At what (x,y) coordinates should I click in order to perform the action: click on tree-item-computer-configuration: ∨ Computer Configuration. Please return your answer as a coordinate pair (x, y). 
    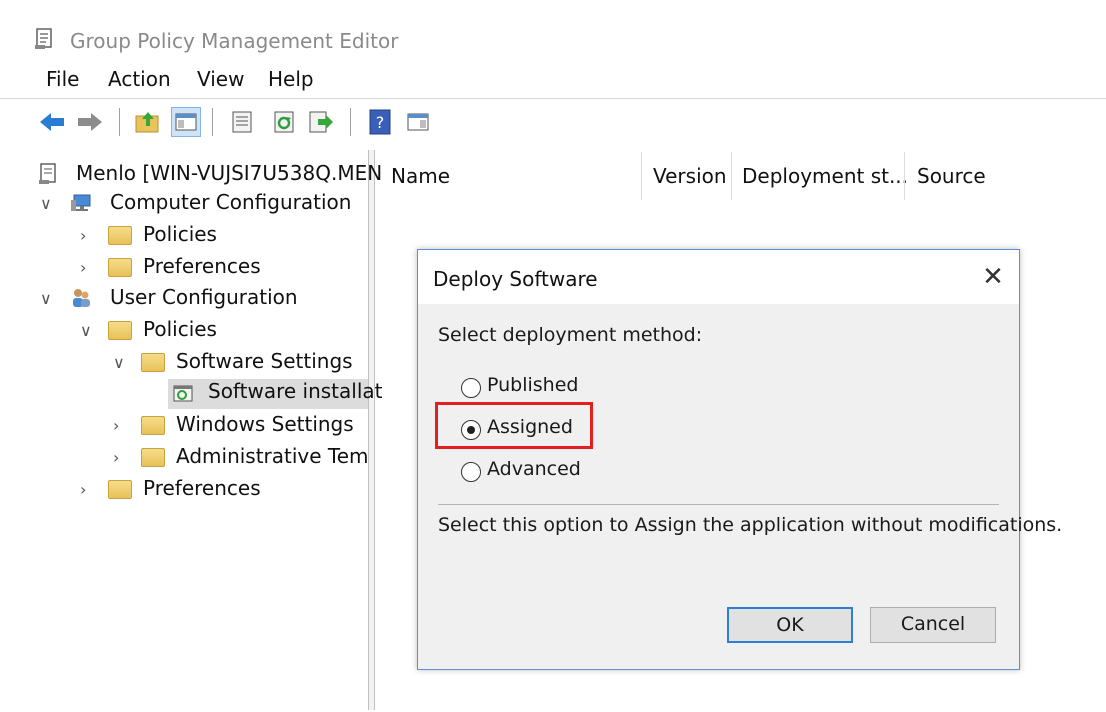
    Looking at the image, I should click on (200, 205).